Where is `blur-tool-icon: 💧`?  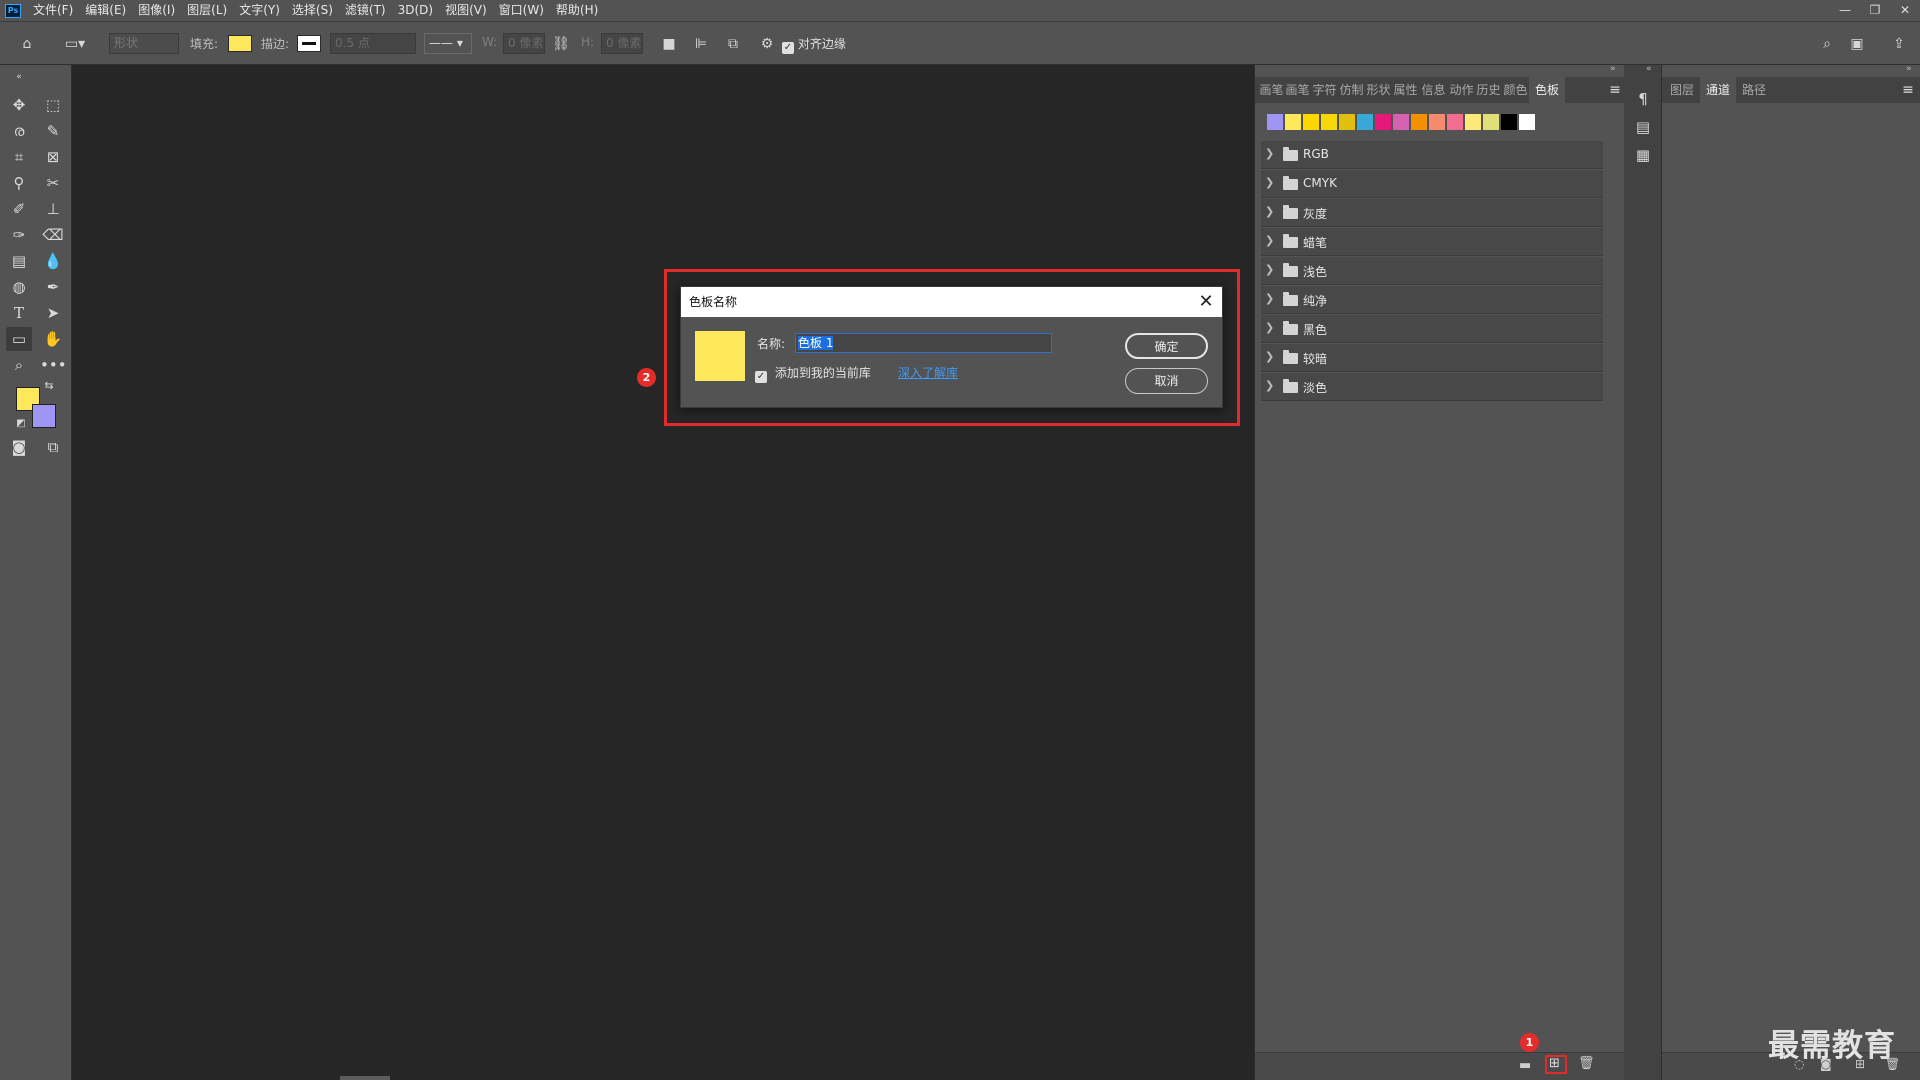
blur-tool-icon: 💧 is located at coordinates (53, 261).